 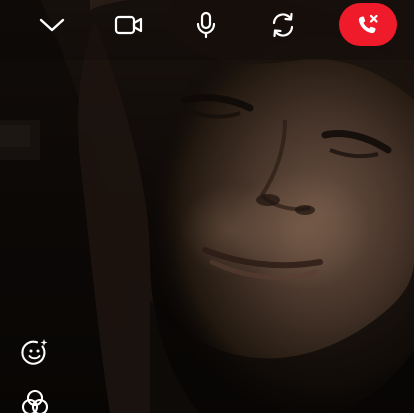 I want to click on effects-button: Effects, so click(x=35, y=353).